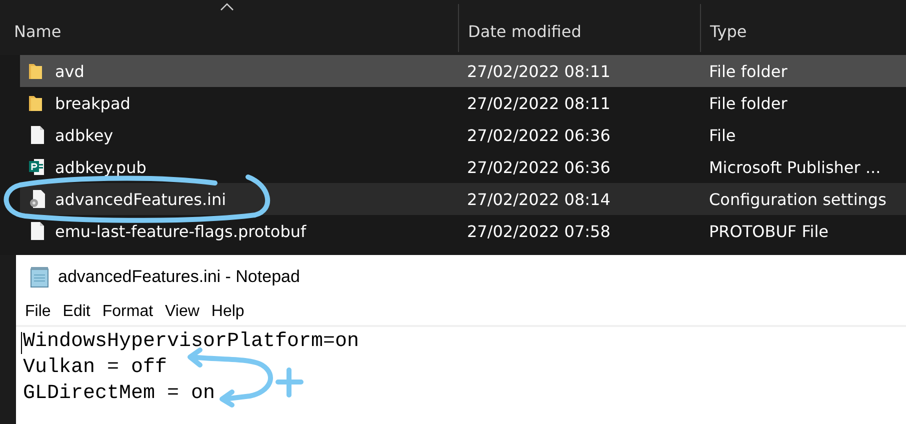 This screenshot has width=906, height=424. Describe the element at coordinates (101, 167) in the screenshot. I see `file-name: adbkey.pub` at that location.